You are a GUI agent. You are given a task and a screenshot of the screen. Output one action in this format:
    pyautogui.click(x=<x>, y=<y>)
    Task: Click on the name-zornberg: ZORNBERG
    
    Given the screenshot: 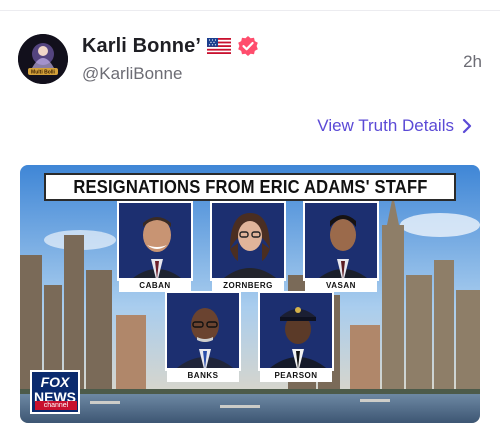 What is the action you would take?
    pyautogui.click(x=248, y=285)
    